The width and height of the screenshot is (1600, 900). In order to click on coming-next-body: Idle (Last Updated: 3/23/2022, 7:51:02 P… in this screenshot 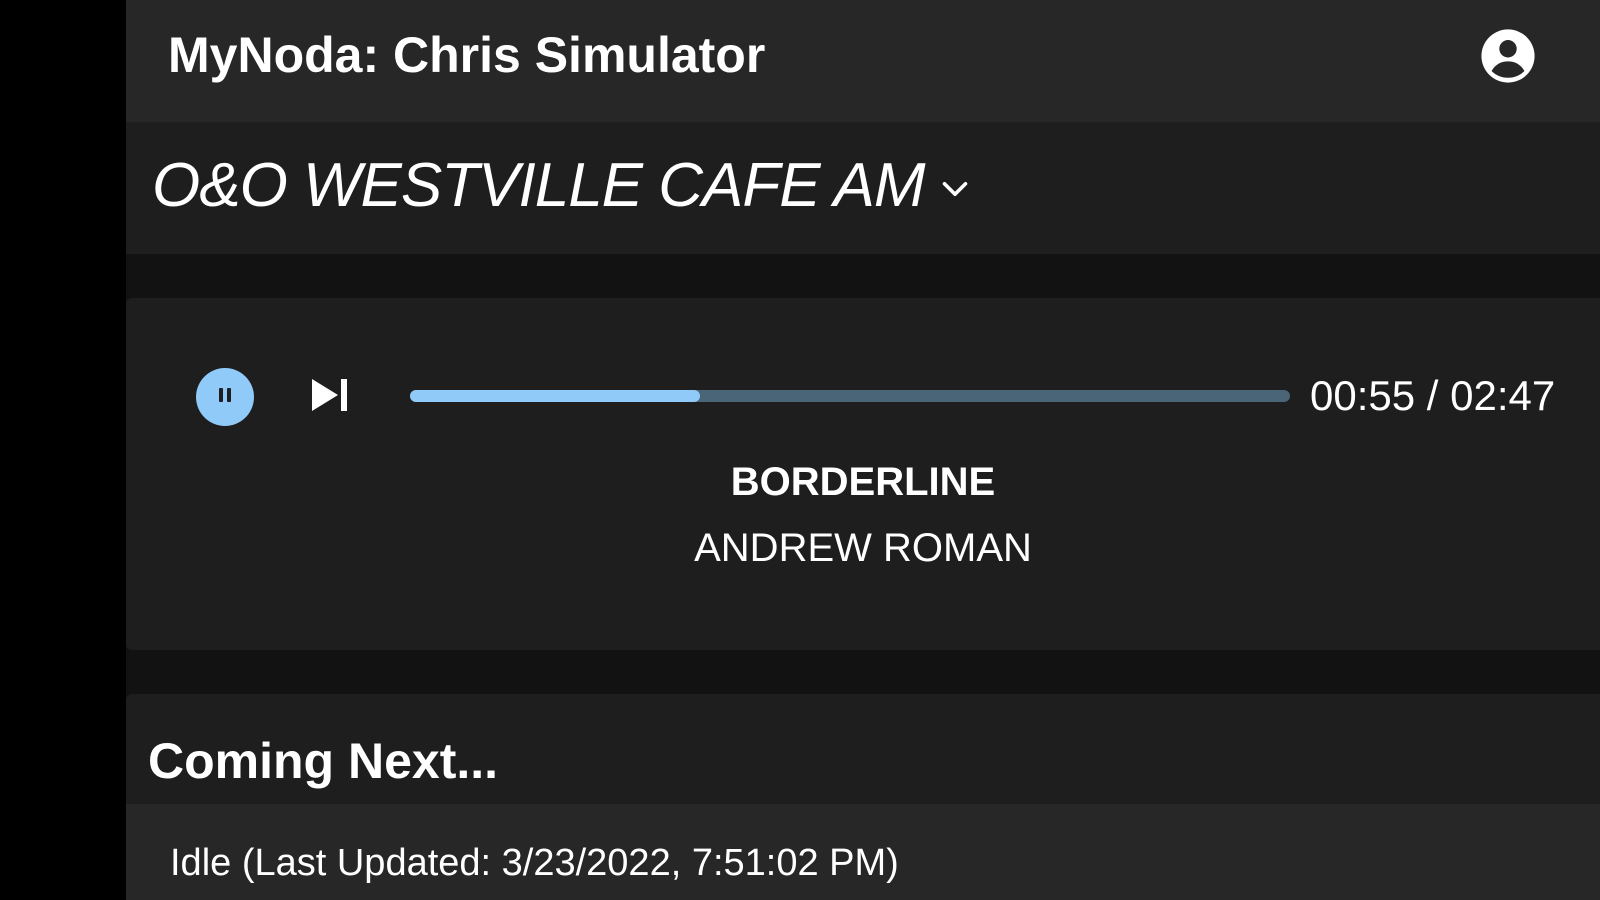, I will do `click(863, 852)`.